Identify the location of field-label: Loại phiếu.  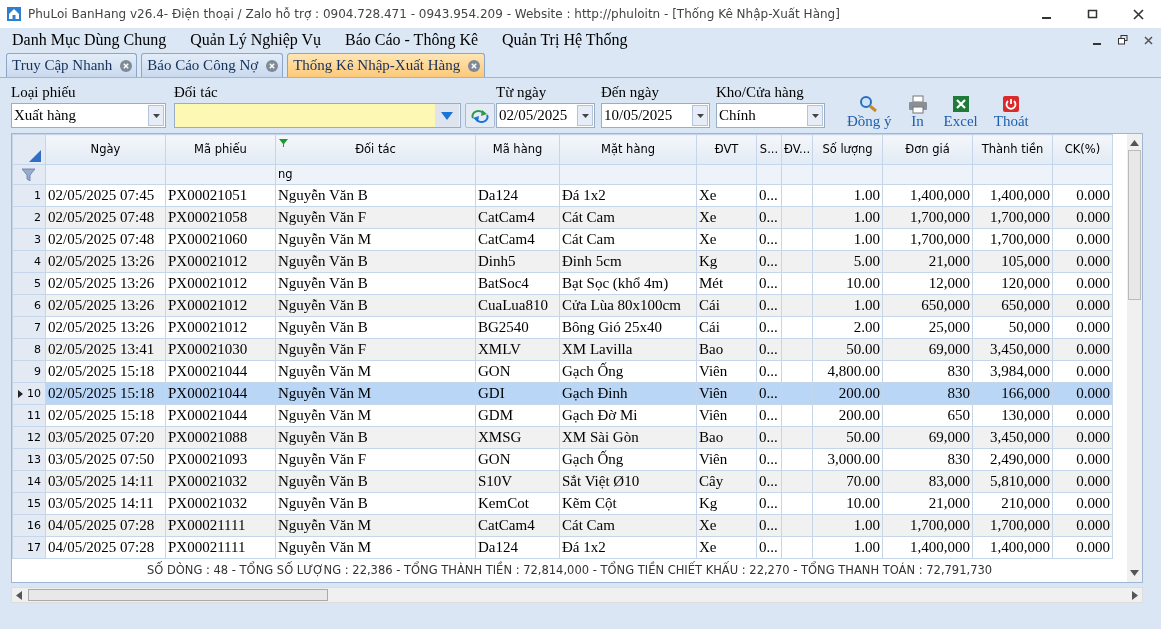
(44, 92).